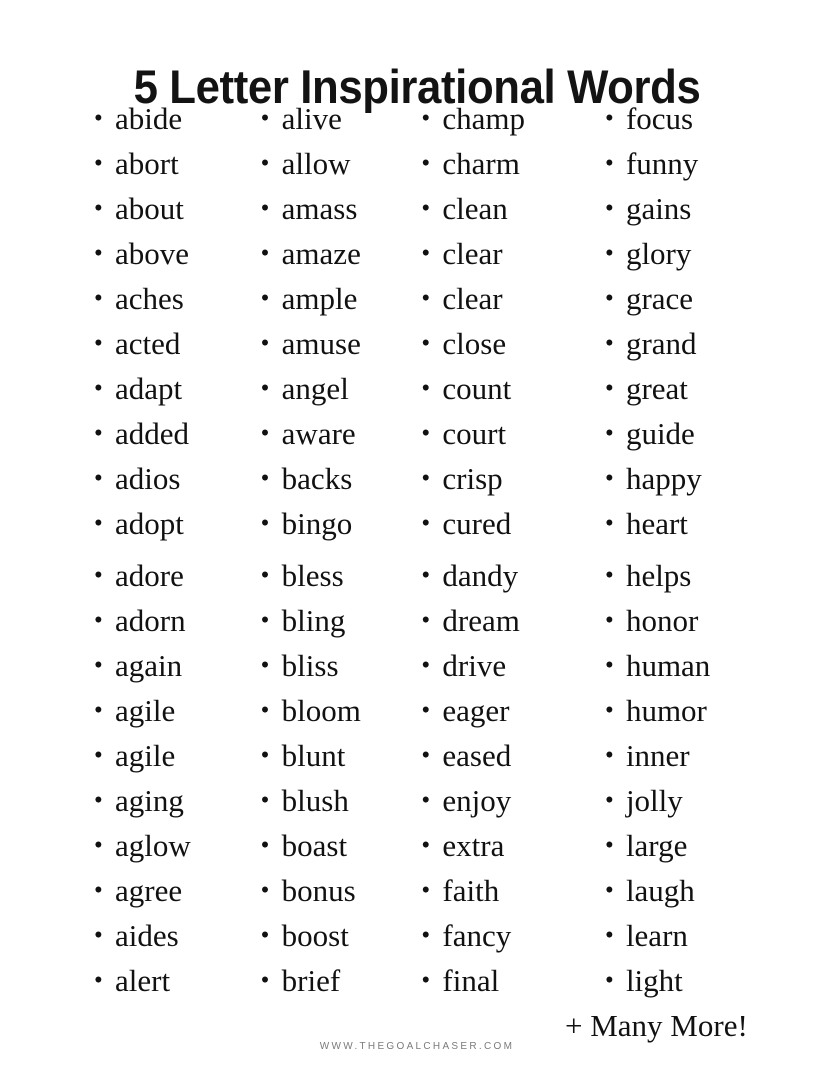  I want to click on word-text: aglow, so click(153, 845).